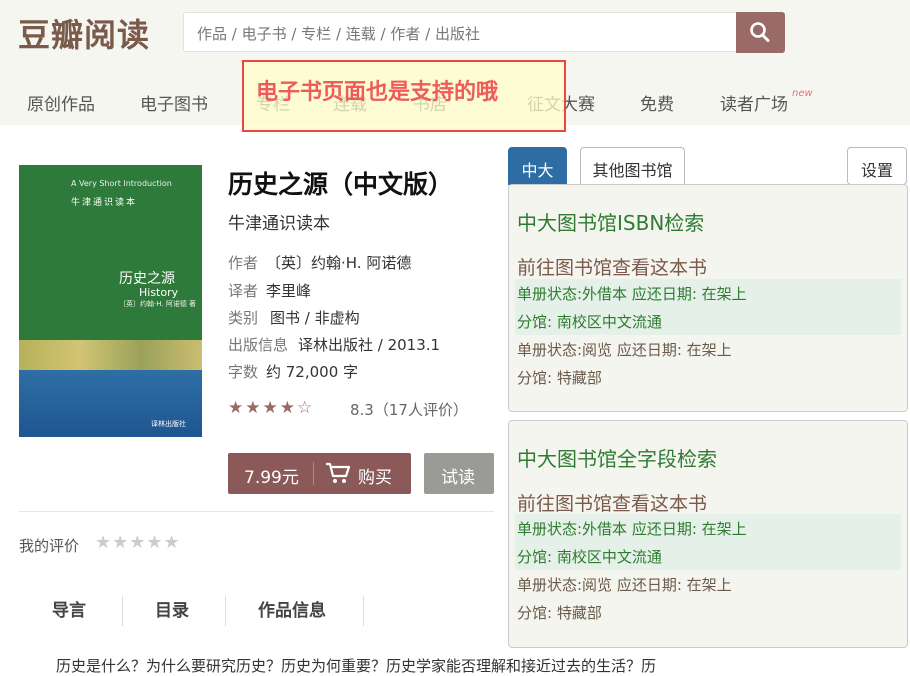 The height and width of the screenshot is (676, 910). I want to click on try-read-button: 试读, so click(459, 473).